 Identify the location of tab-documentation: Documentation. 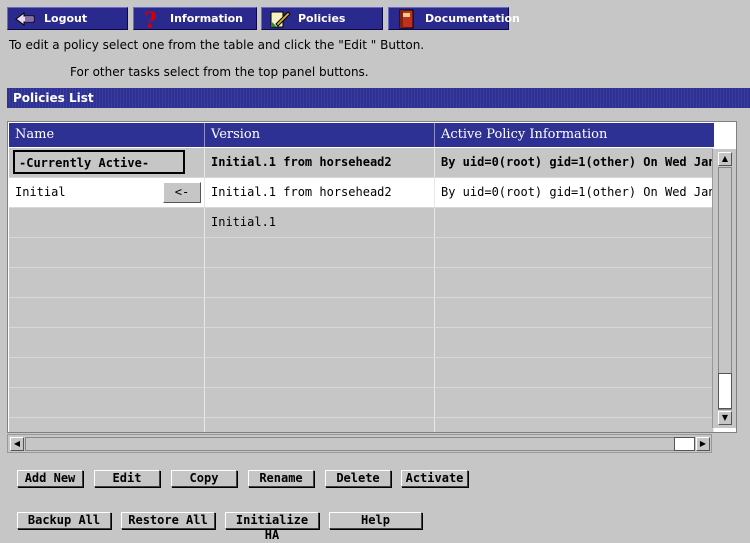
(454, 18).